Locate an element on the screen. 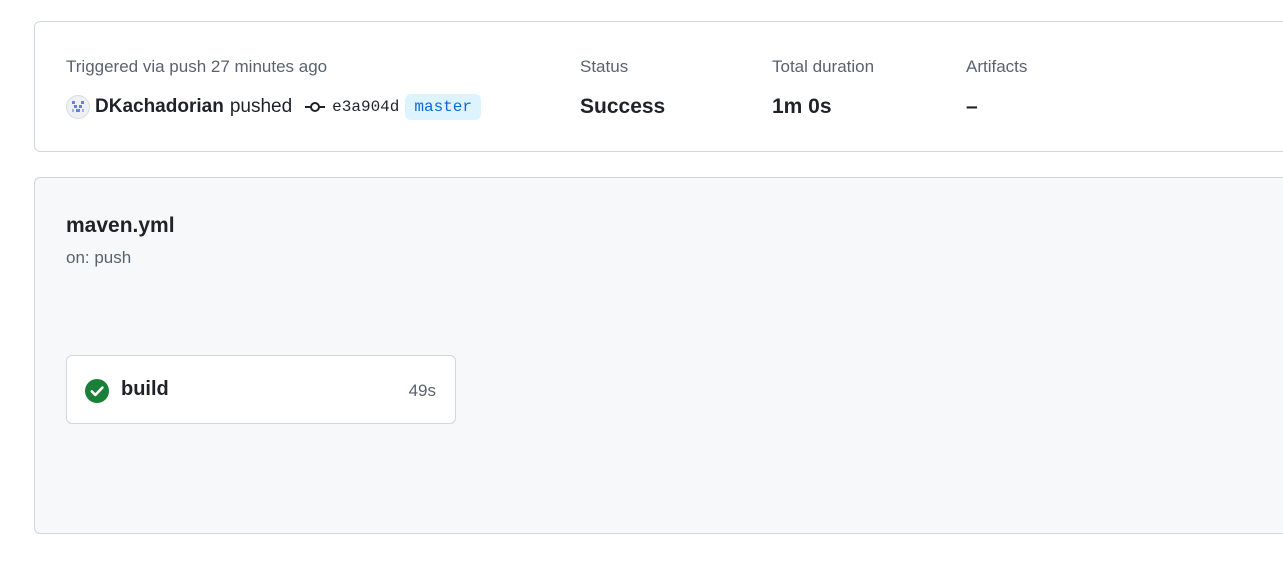  status-stat: Status Success is located at coordinates (622, 88).